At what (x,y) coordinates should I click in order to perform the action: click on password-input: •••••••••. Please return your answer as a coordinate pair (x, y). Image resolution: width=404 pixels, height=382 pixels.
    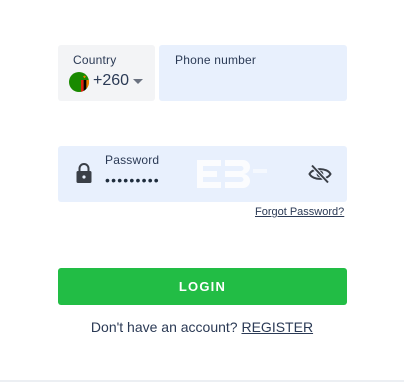
    Looking at the image, I should click on (132, 180).